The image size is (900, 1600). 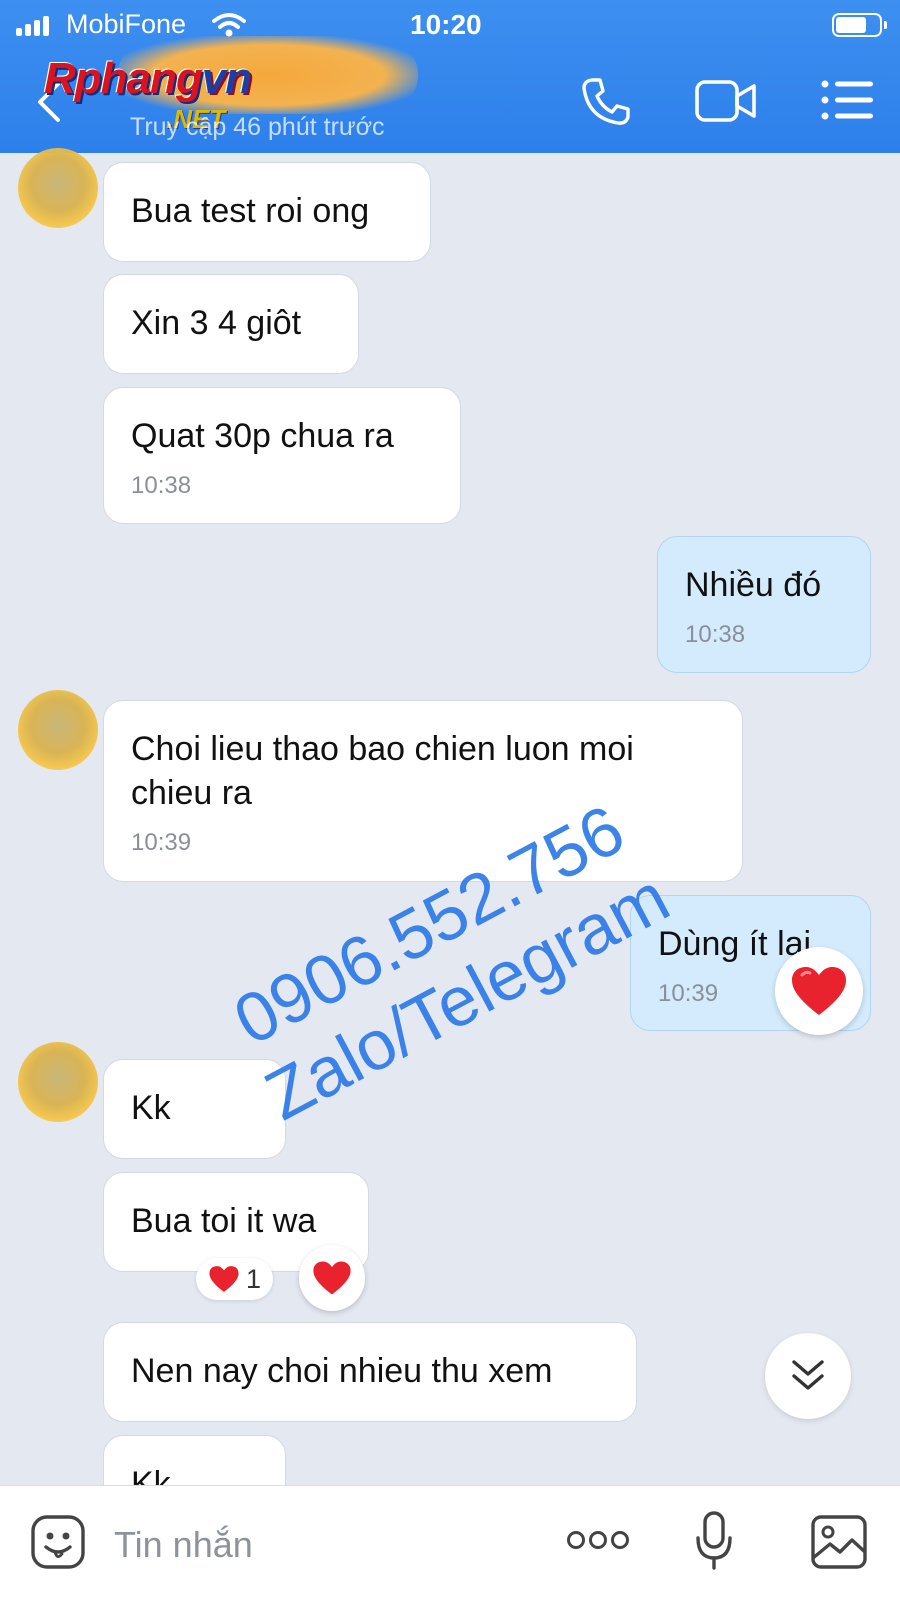 What do you see at coordinates (161, 843) in the screenshot?
I see `message-time: 10:39` at bounding box center [161, 843].